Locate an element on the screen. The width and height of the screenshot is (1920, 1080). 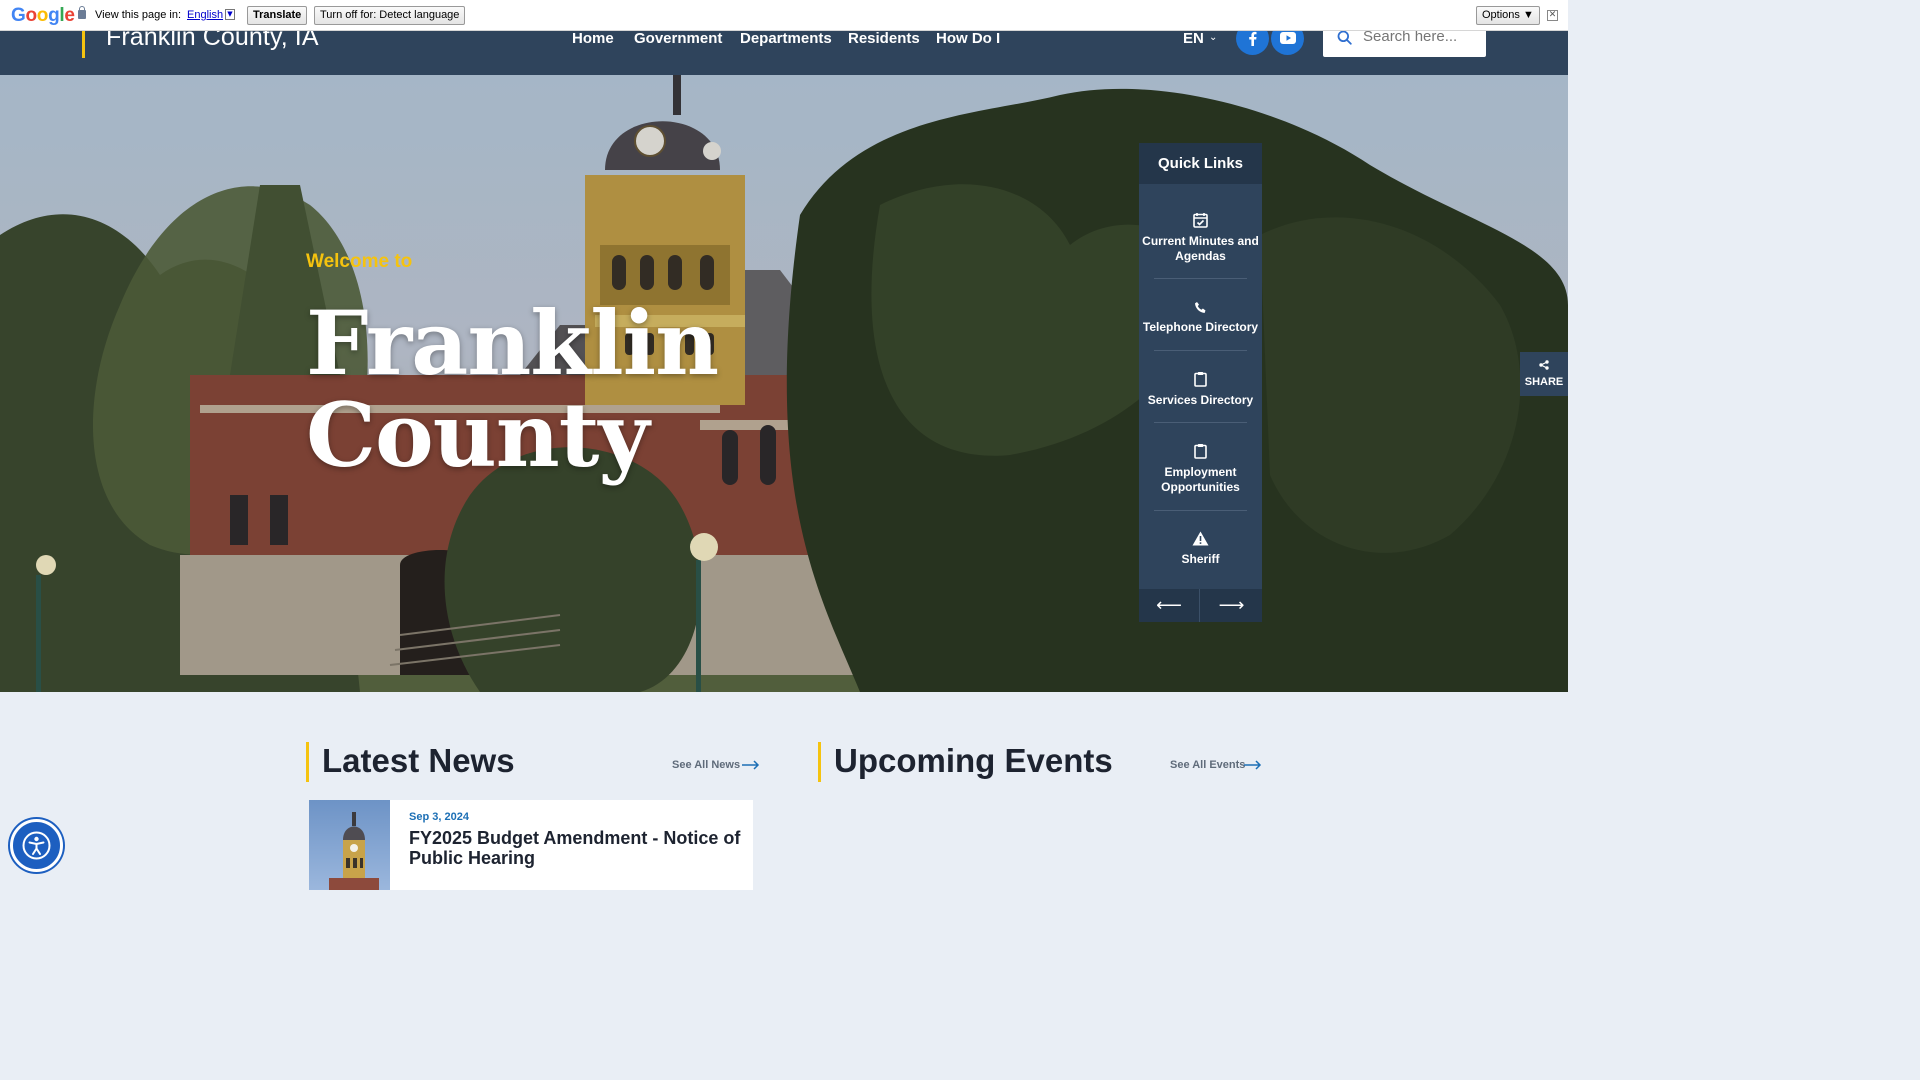
latest-news-heading: Latest News is located at coordinates (418, 760).